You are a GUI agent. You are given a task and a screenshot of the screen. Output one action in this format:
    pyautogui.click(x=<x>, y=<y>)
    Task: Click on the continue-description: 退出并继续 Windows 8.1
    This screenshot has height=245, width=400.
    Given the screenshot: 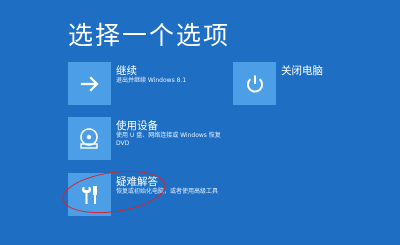 What is the action you would take?
    pyautogui.click(x=151, y=80)
    